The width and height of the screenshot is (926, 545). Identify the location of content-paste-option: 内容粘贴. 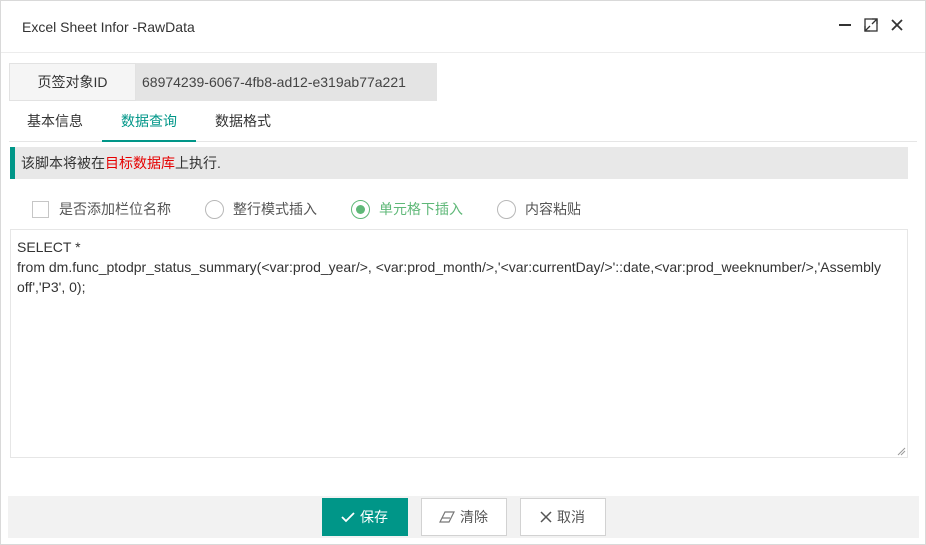
(539, 209).